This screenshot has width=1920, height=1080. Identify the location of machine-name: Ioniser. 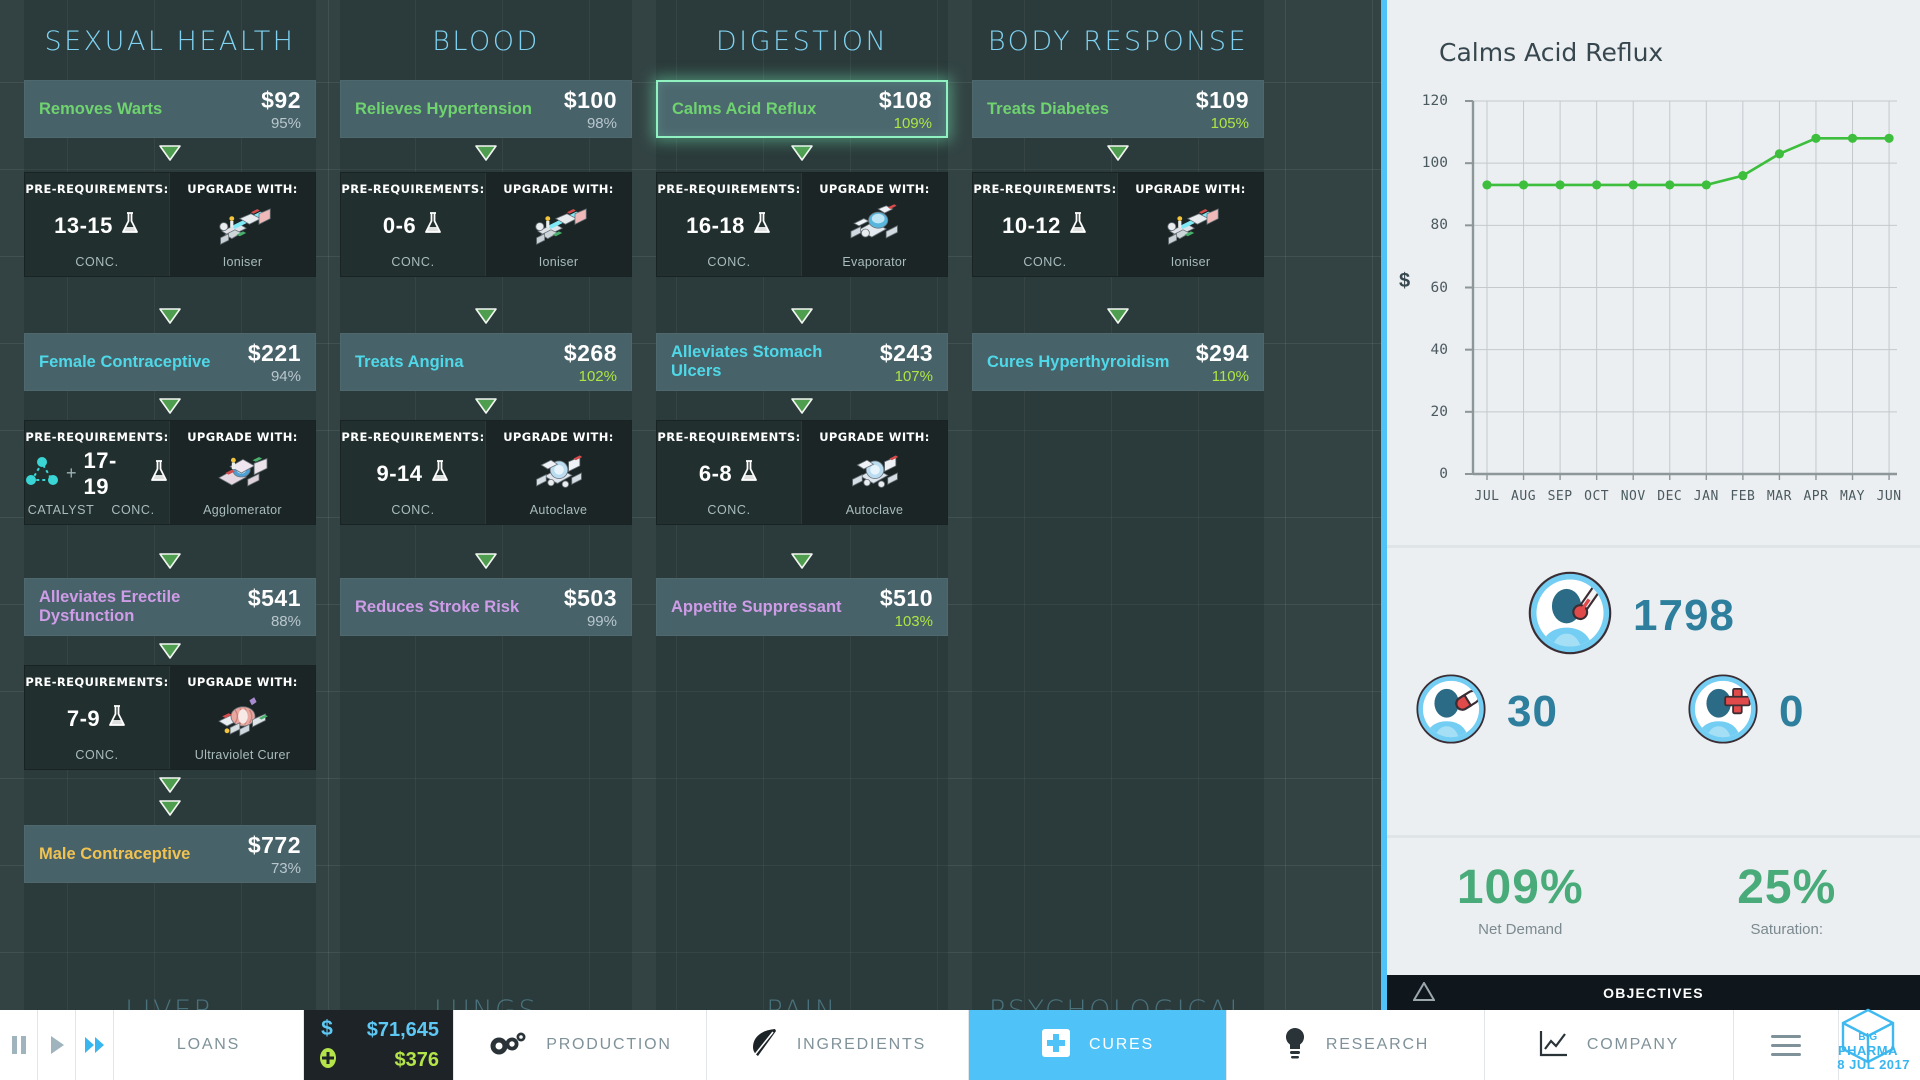
(1190, 262).